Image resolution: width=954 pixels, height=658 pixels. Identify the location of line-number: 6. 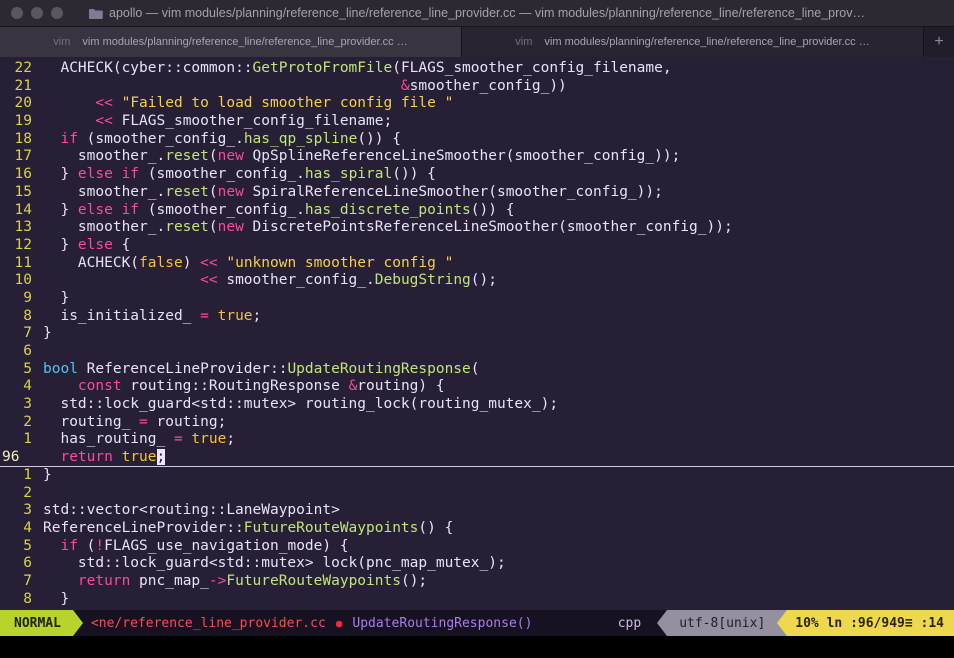
(27, 563).